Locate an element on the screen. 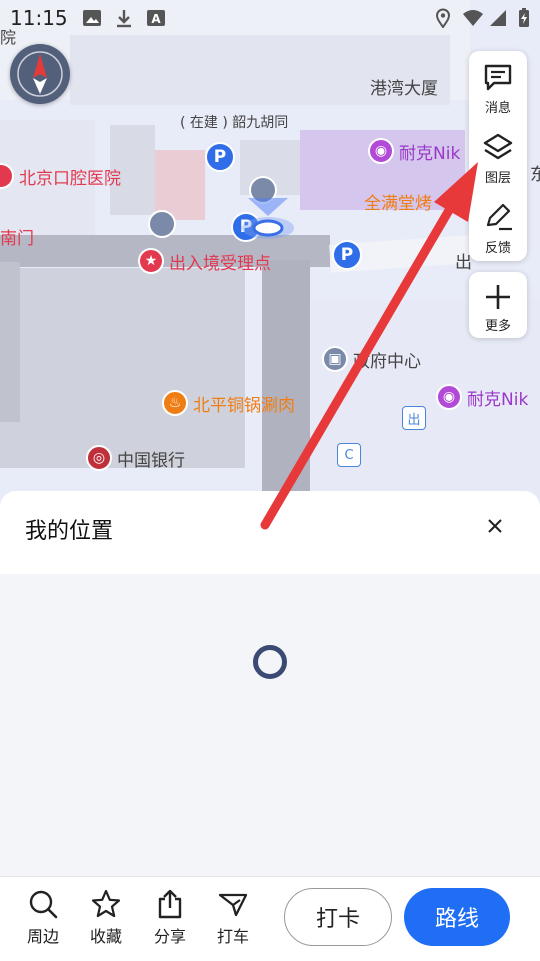  feedback-button: 反馈 is located at coordinates (498, 224).